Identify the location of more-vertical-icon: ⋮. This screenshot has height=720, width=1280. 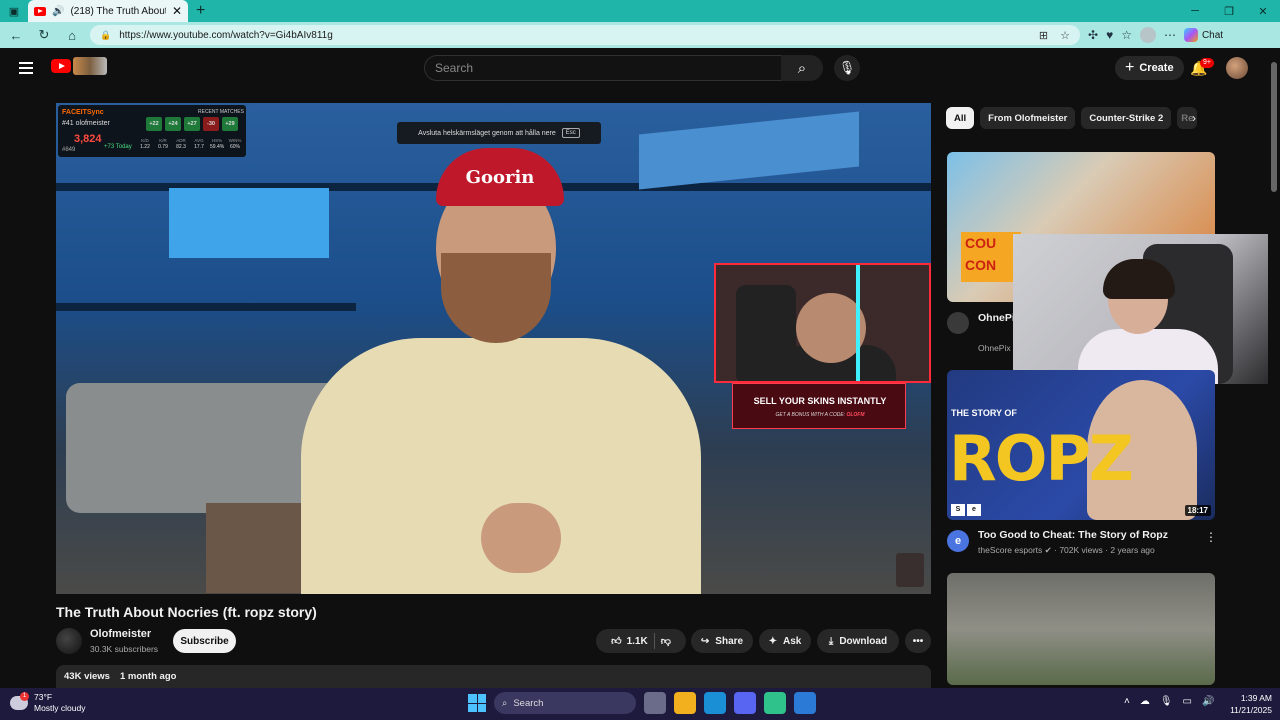
(1211, 537).